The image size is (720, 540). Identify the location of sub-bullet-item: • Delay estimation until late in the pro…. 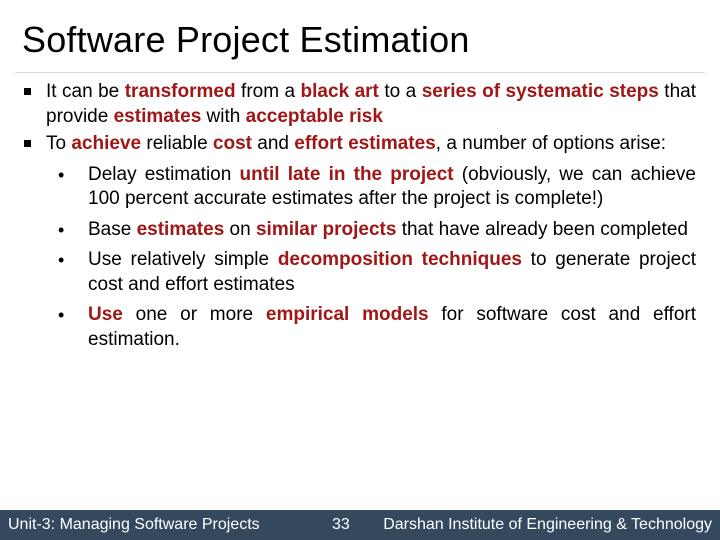
(360, 187).